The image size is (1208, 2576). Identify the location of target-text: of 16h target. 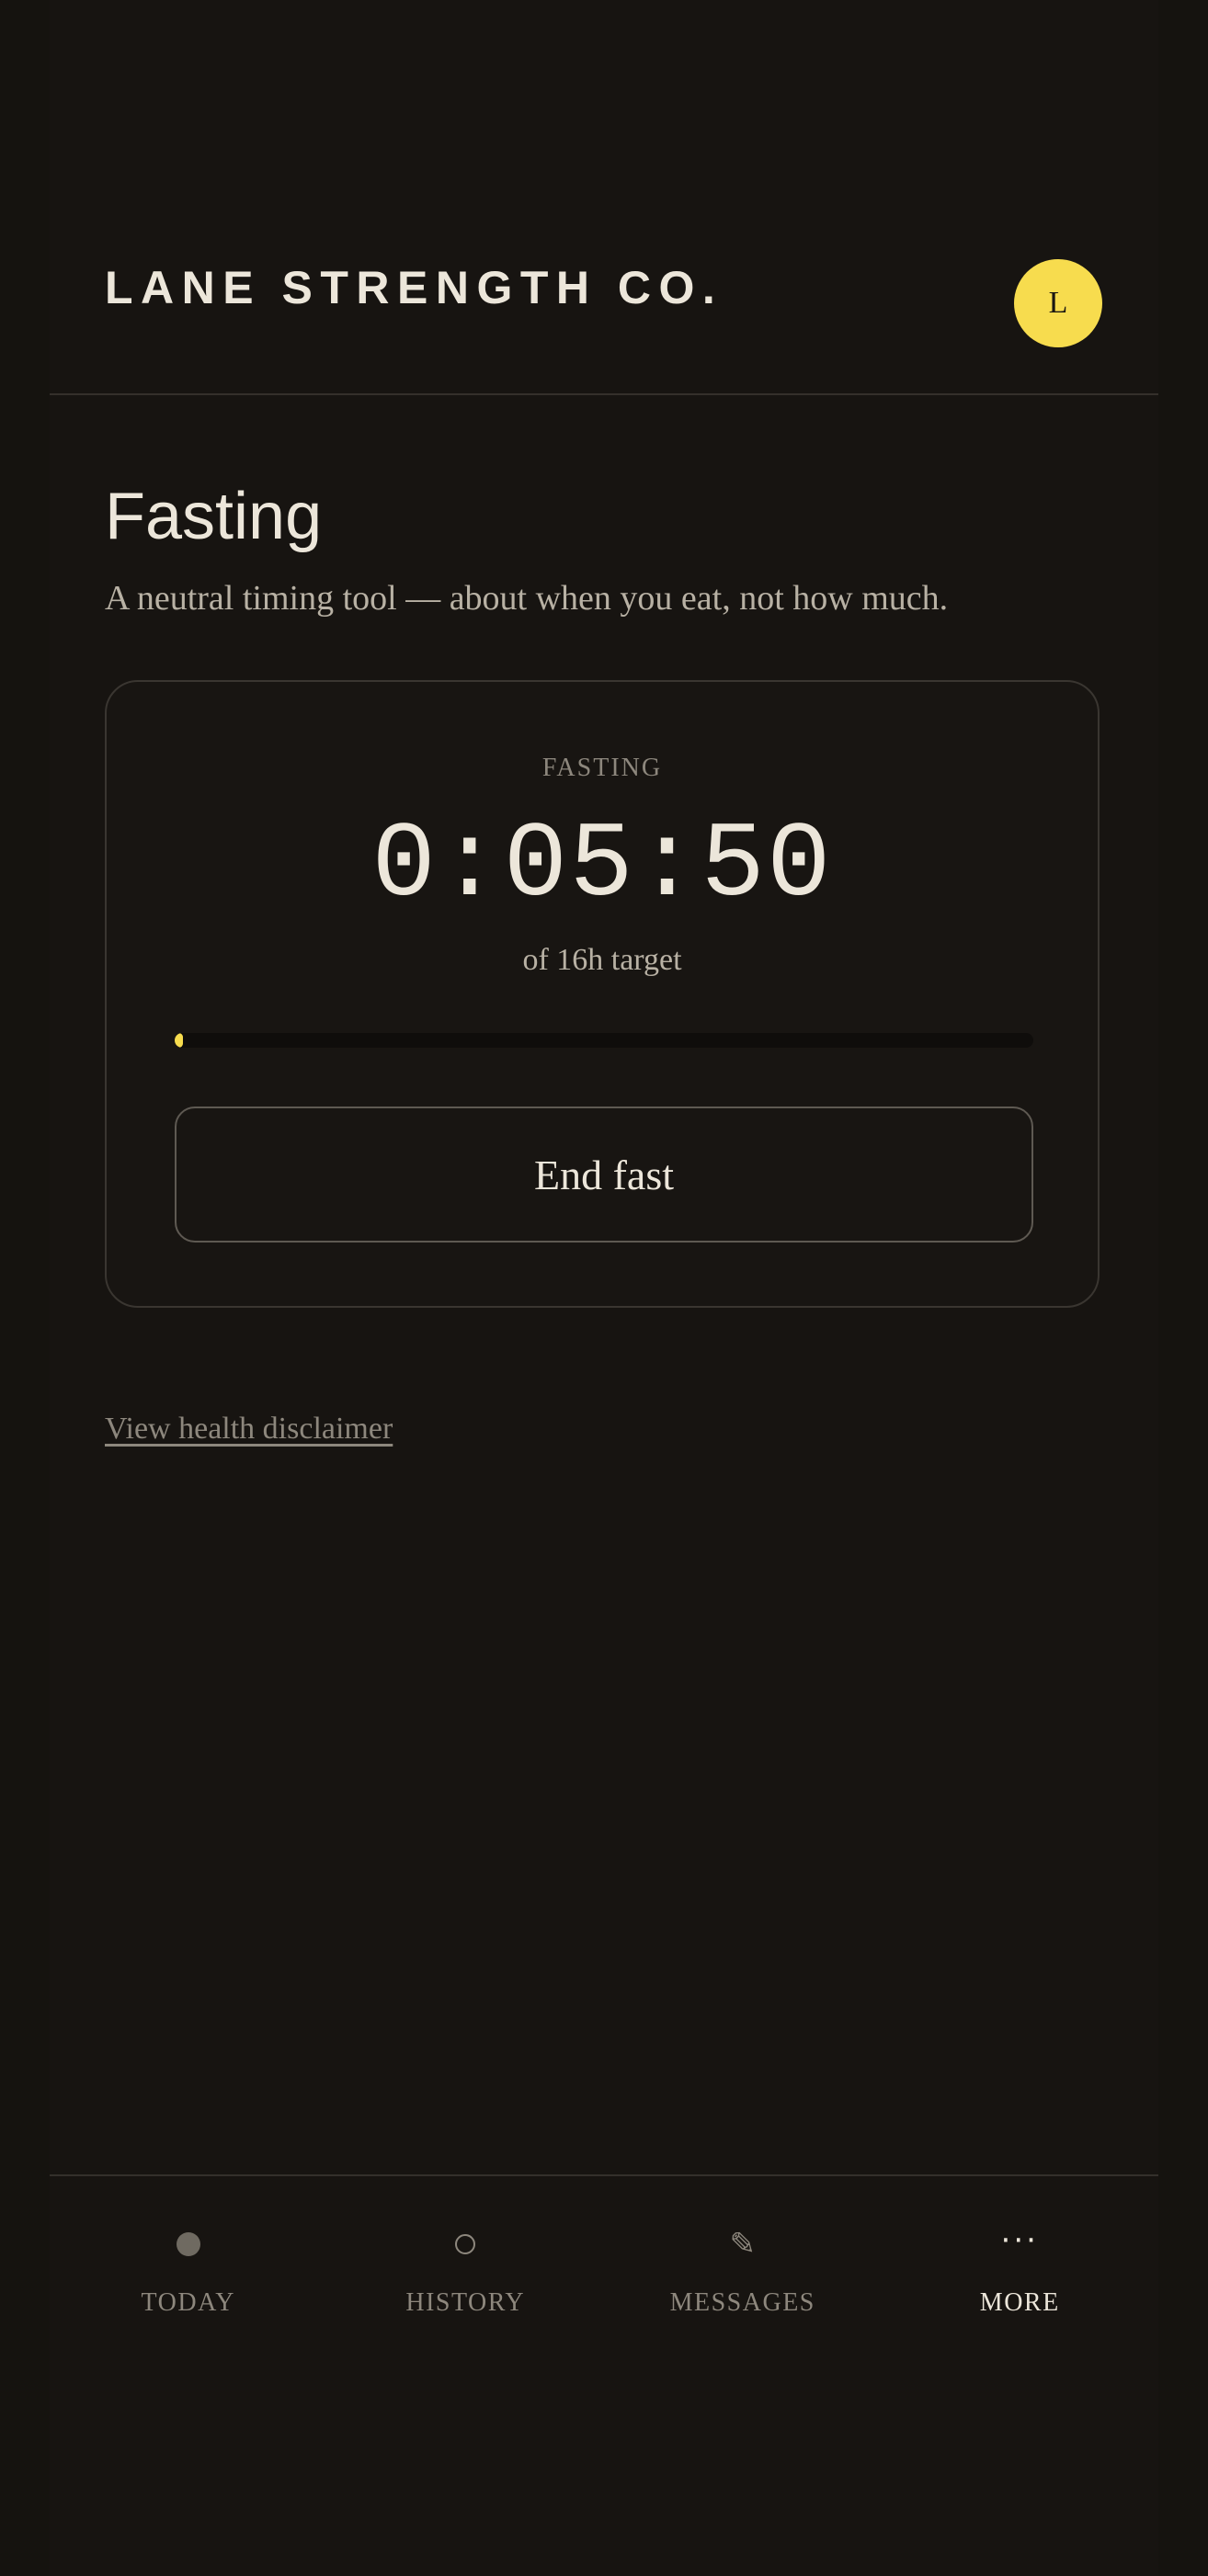
(602, 960).